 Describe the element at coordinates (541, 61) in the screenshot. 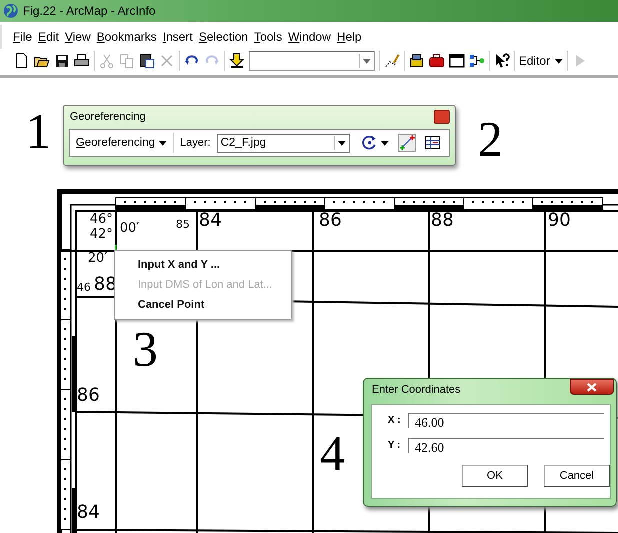

I see `editor-menu-button: Editor` at that location.